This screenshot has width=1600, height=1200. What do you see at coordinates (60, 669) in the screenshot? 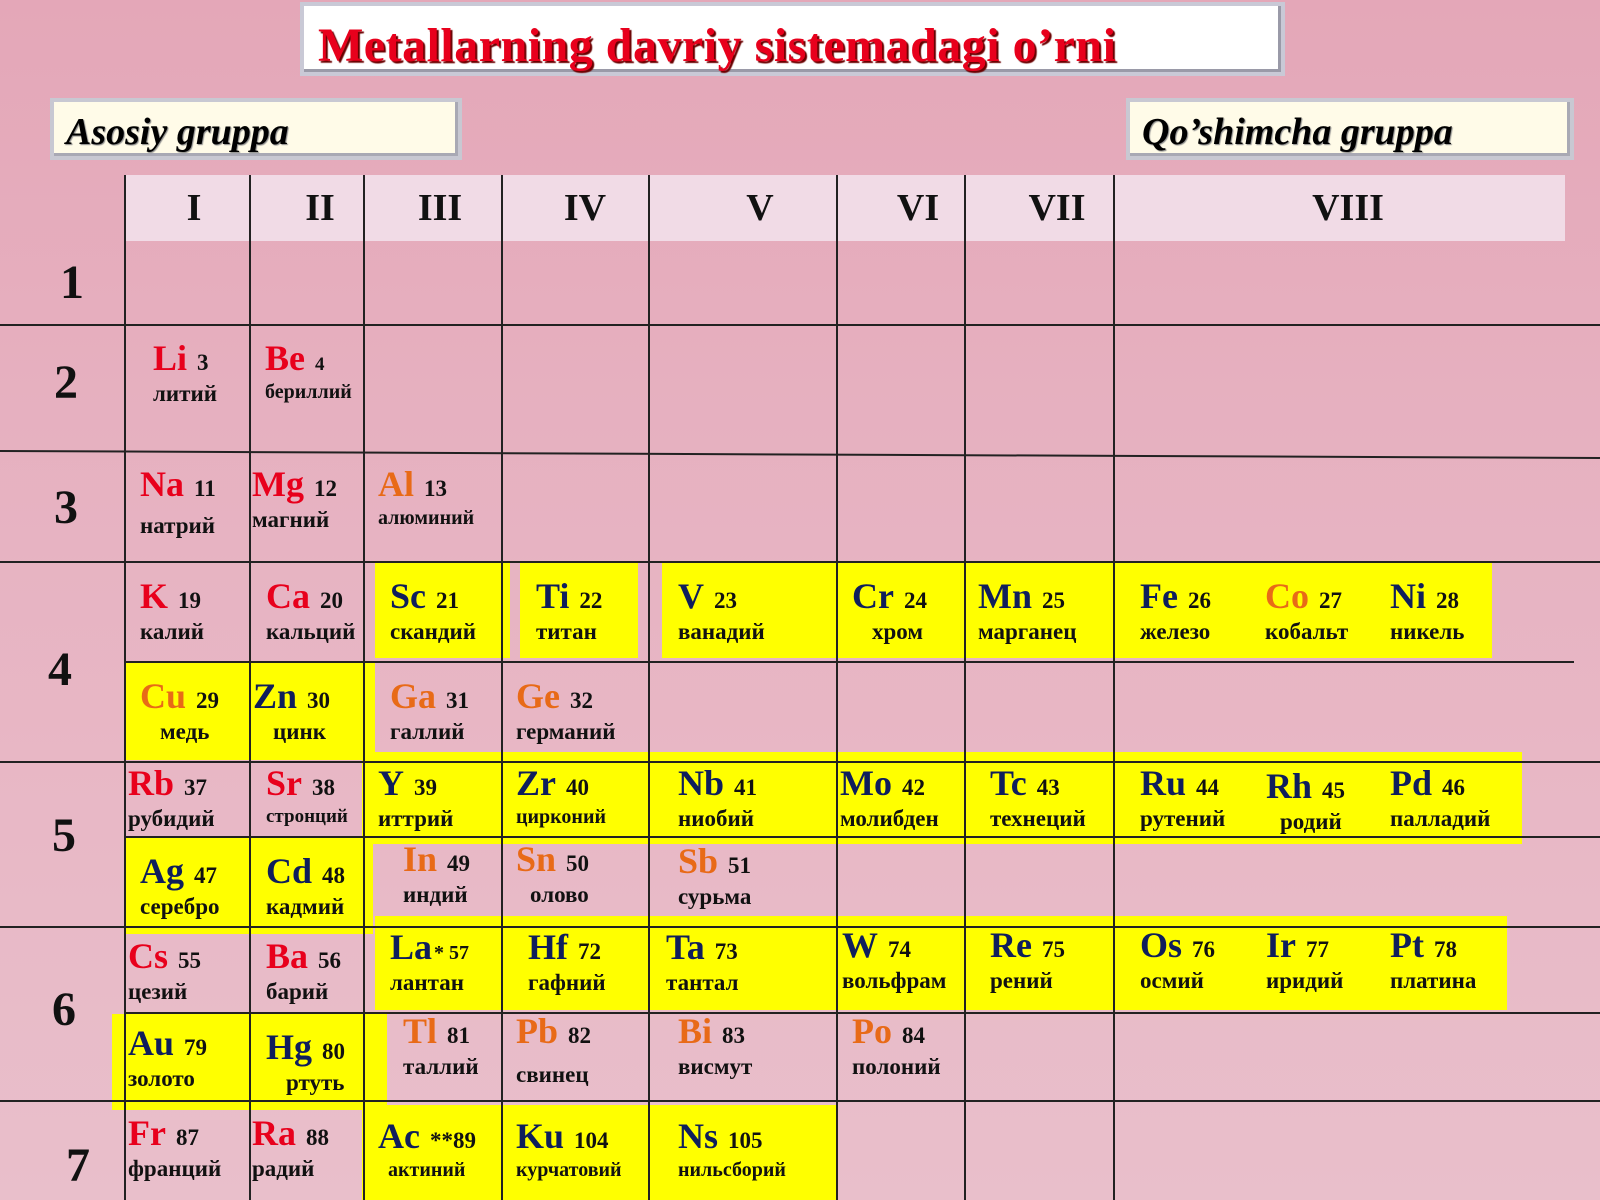
I see `period-4: 4` at bounding box center [60, 669].